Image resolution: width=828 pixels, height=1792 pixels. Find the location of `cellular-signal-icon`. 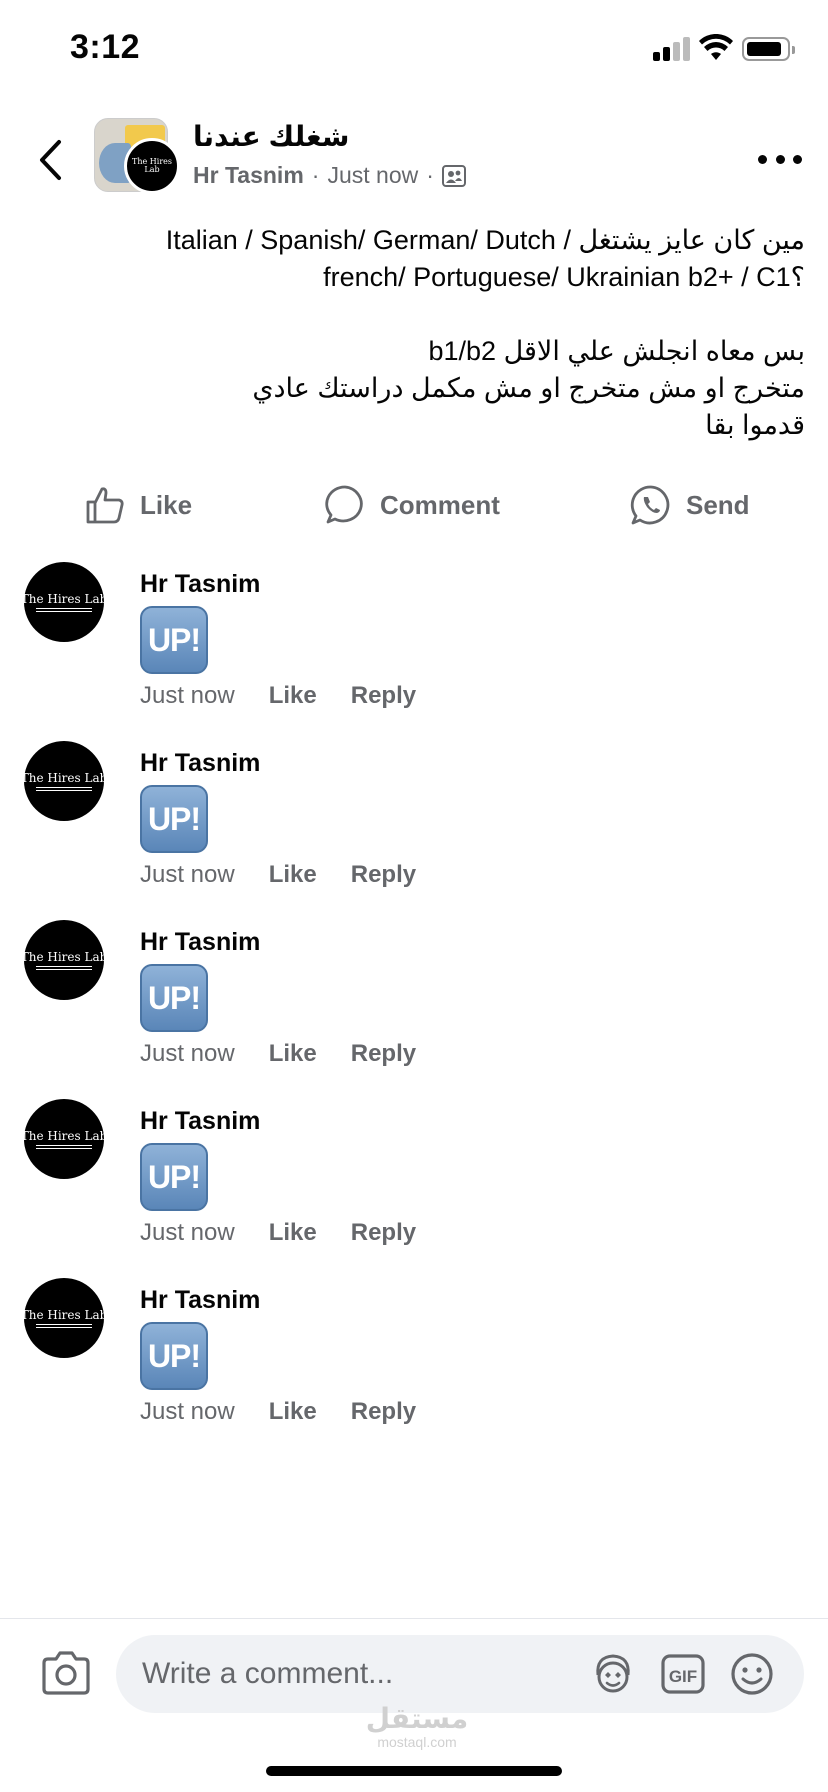

cellular-signal-icon is located at coordinates (671, 49).